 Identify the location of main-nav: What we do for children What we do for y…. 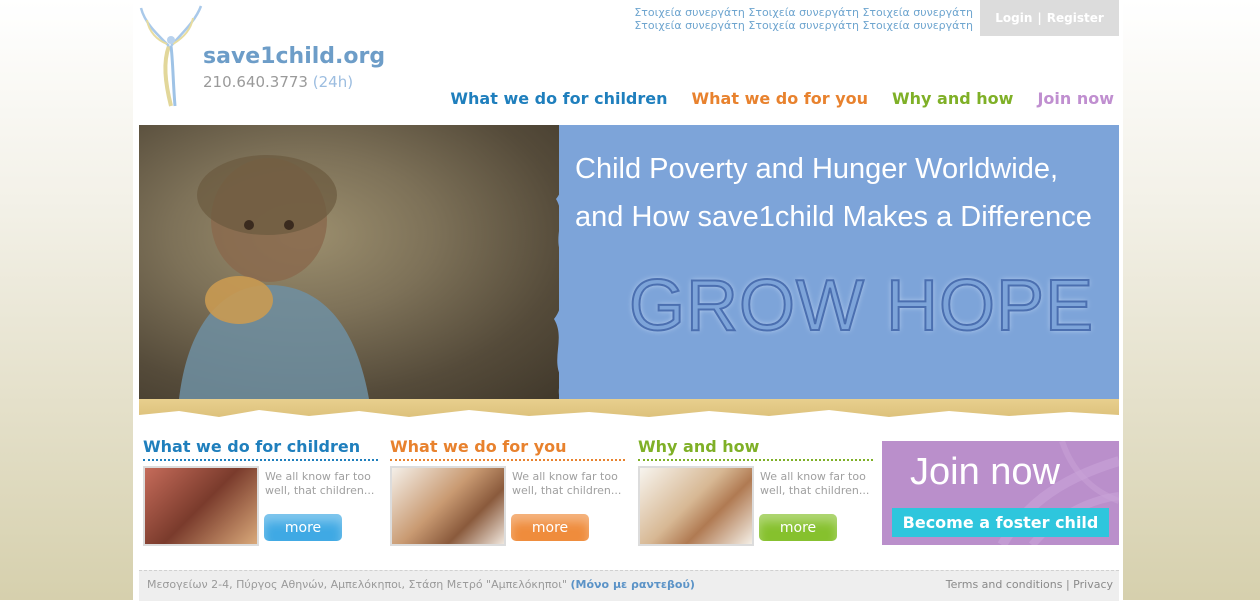
(782, 98).